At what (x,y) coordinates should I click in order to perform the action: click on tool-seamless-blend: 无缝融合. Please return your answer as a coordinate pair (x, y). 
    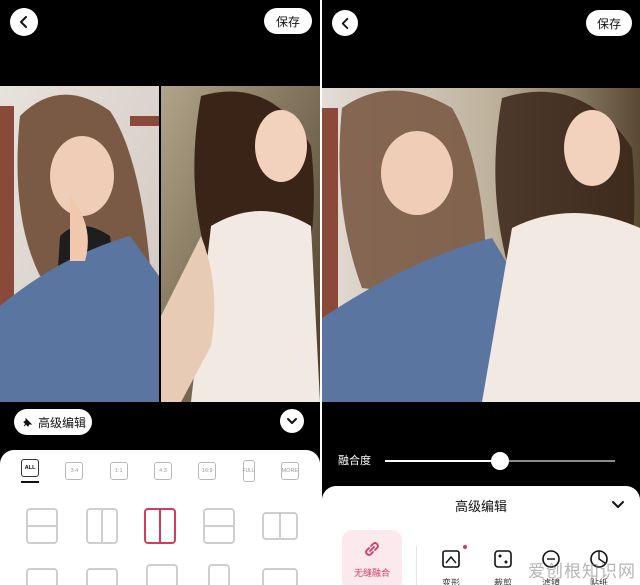
    Looking at the image, I should click on (372, 557).